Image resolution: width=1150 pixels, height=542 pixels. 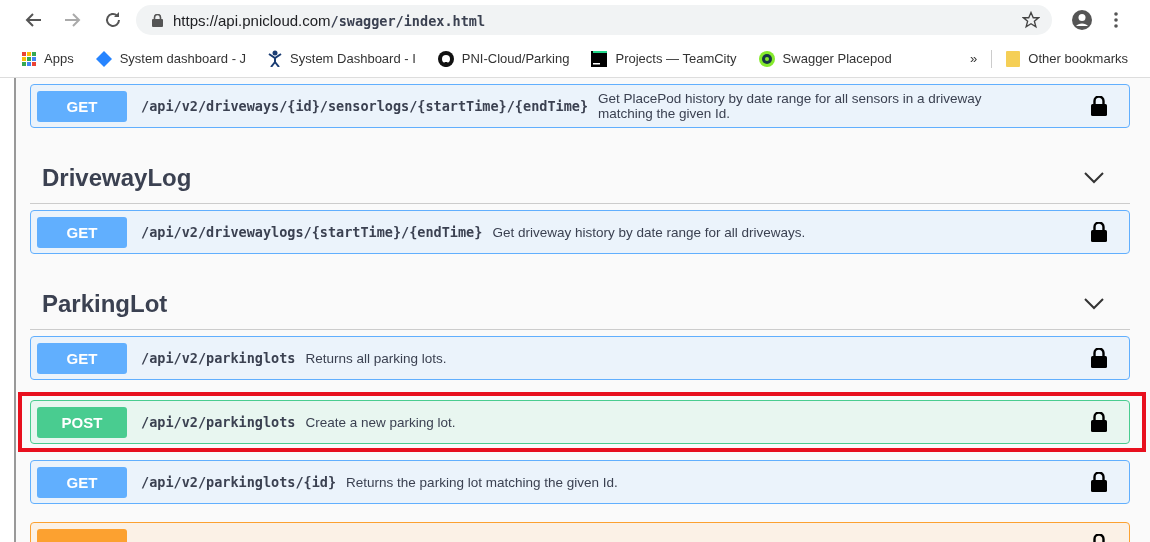 What do you see at coordinates (29, 58) in the screenshot?
I see `grid-icon` at bounding box center [29, 58].